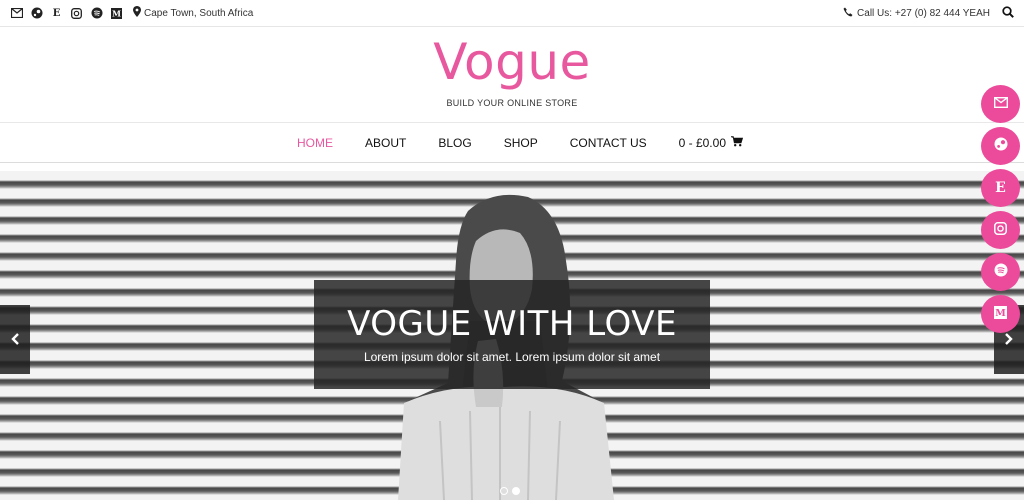  What do you see at coordinates (385, 143) in the screenshot?
I see `nav-item-about: ABOUT` at bounding box center [385, 143].